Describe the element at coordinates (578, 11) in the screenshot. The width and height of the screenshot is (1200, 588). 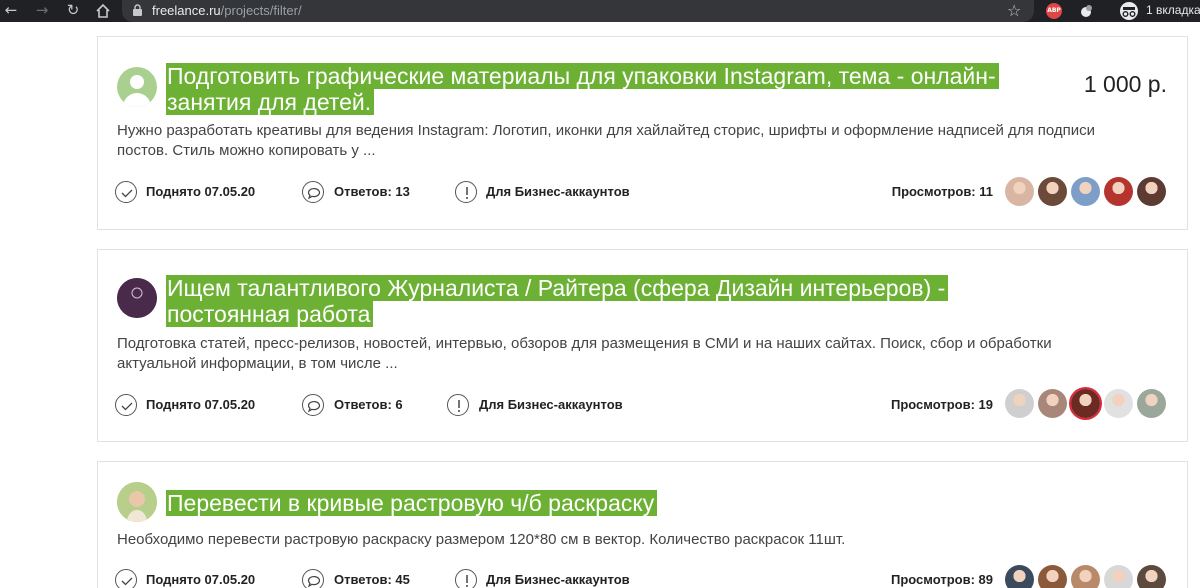
I see `address-bar: freelance.ru/projects/filter/` at that location.